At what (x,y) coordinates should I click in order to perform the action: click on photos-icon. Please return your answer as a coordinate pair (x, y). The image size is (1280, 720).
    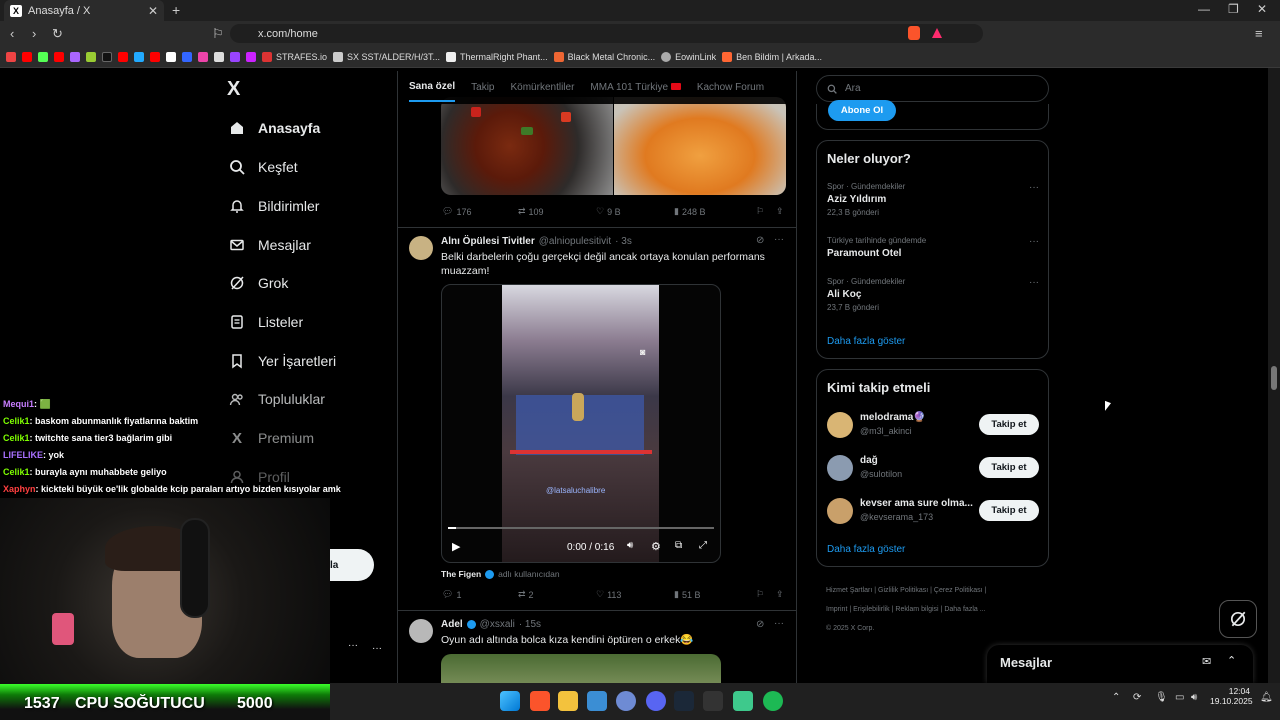
    Looking at the image, I should click on (597, 701).